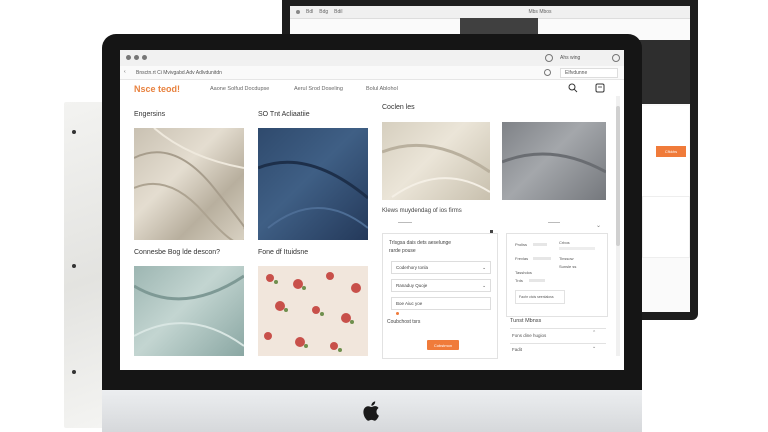 Image resolution: width=768 pixels, height=432 pixels. I want to click on fabric-image-oatmeal, so click(436, 161).